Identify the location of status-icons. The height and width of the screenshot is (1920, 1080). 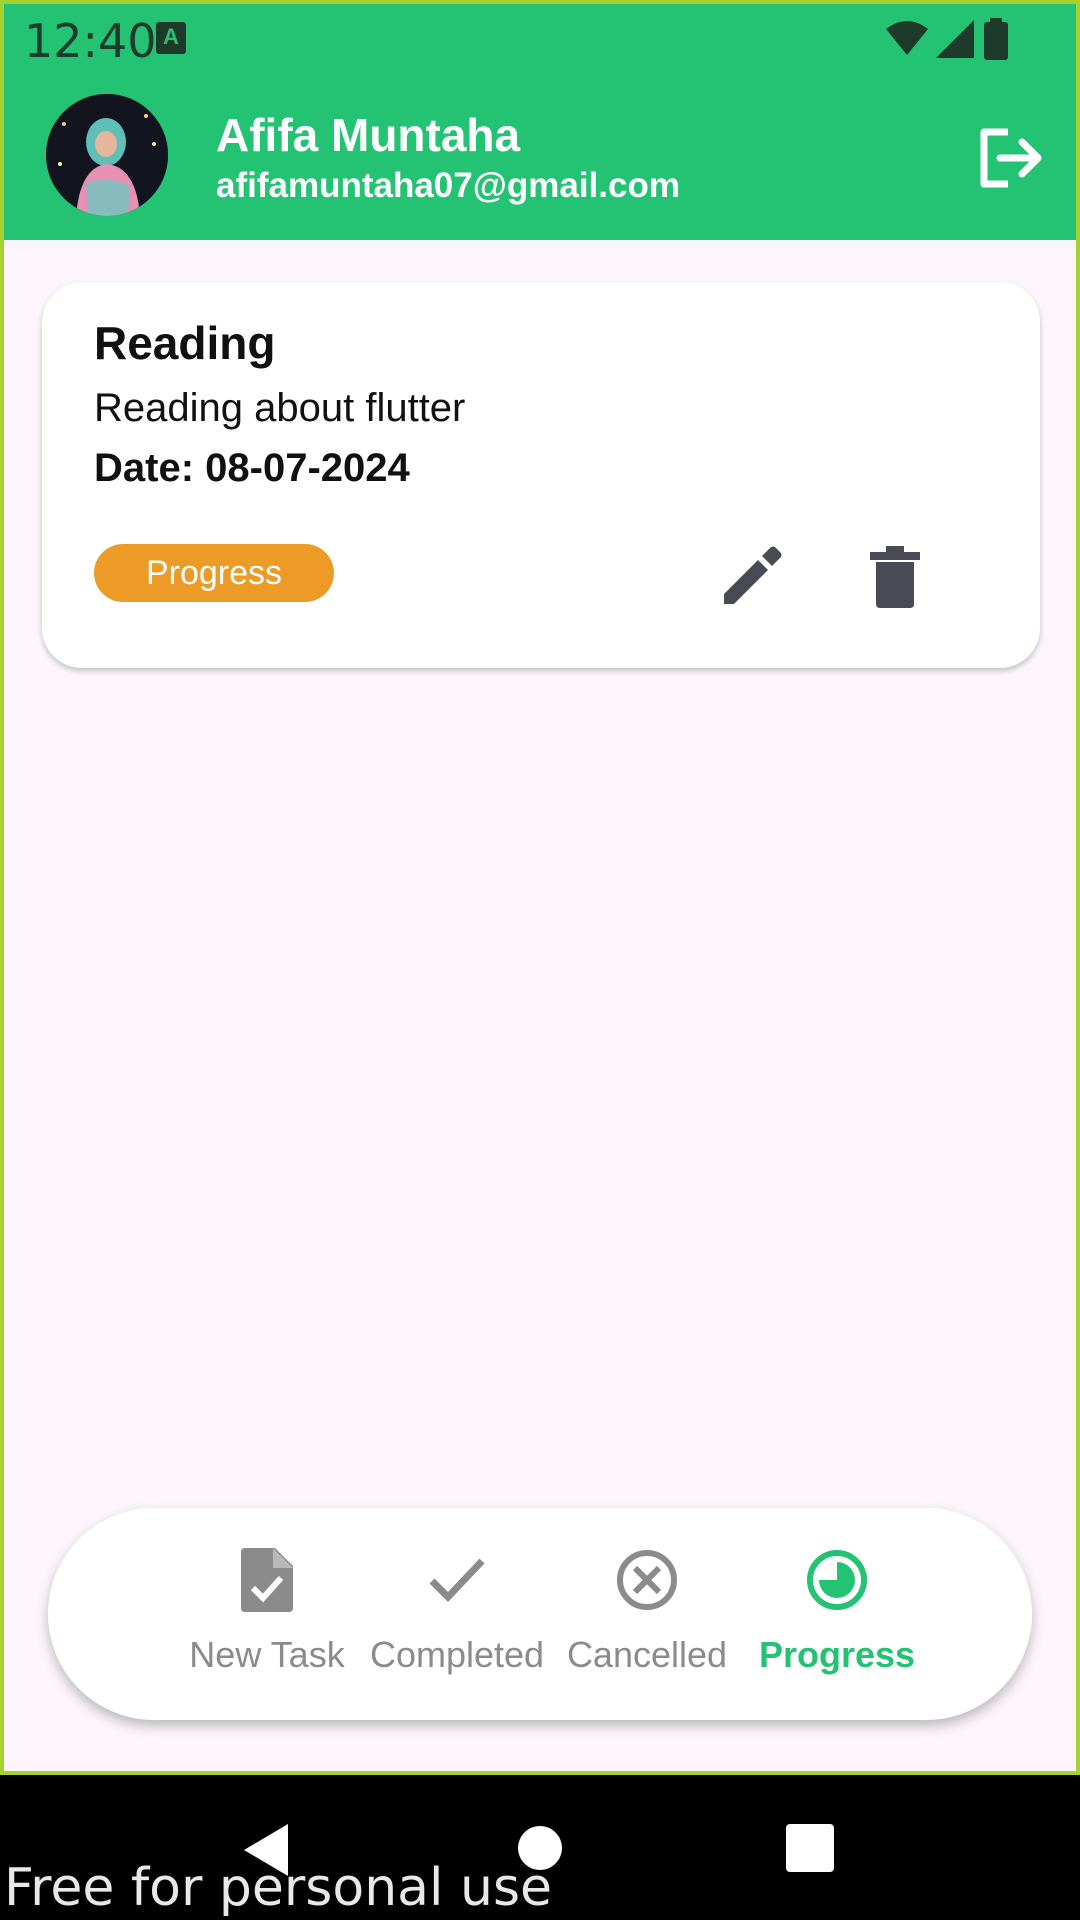
(948, 39).